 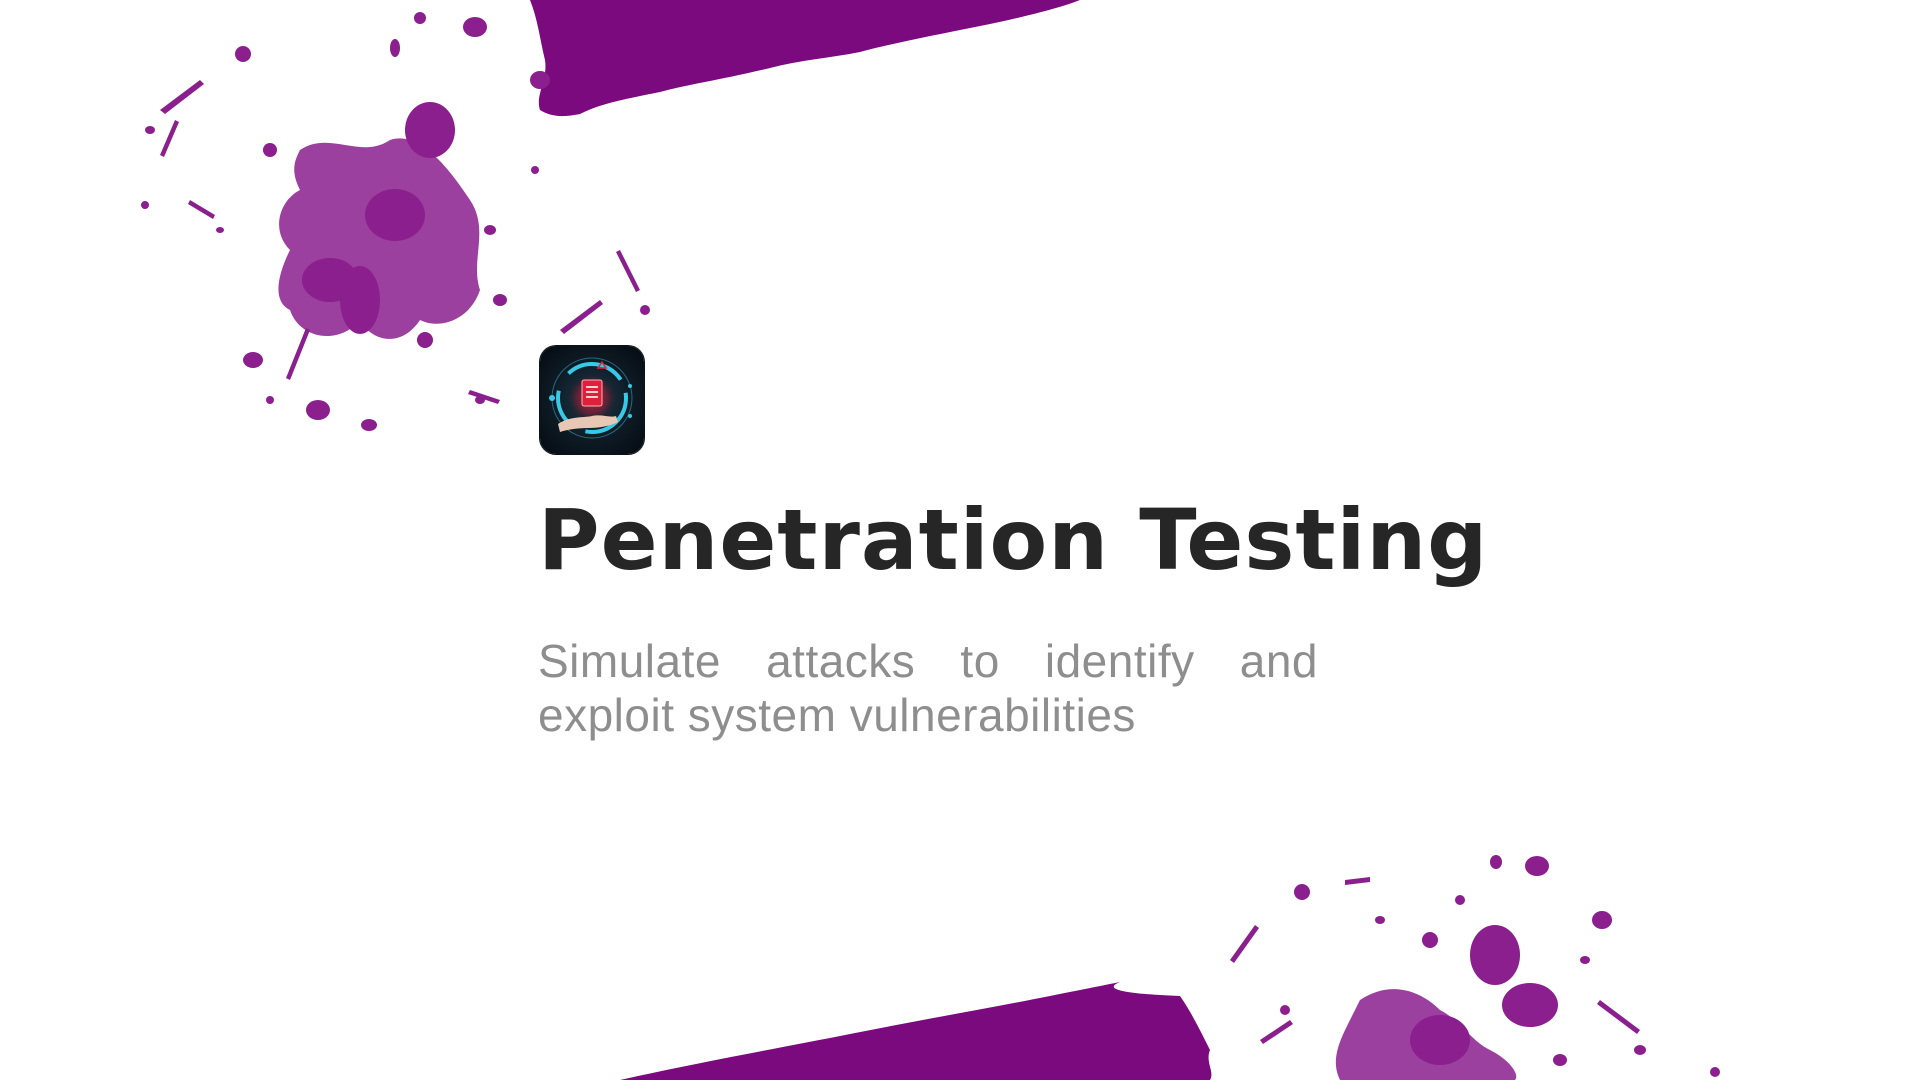 I want to click on top-brush-stroke, so click(x=805, y=58).